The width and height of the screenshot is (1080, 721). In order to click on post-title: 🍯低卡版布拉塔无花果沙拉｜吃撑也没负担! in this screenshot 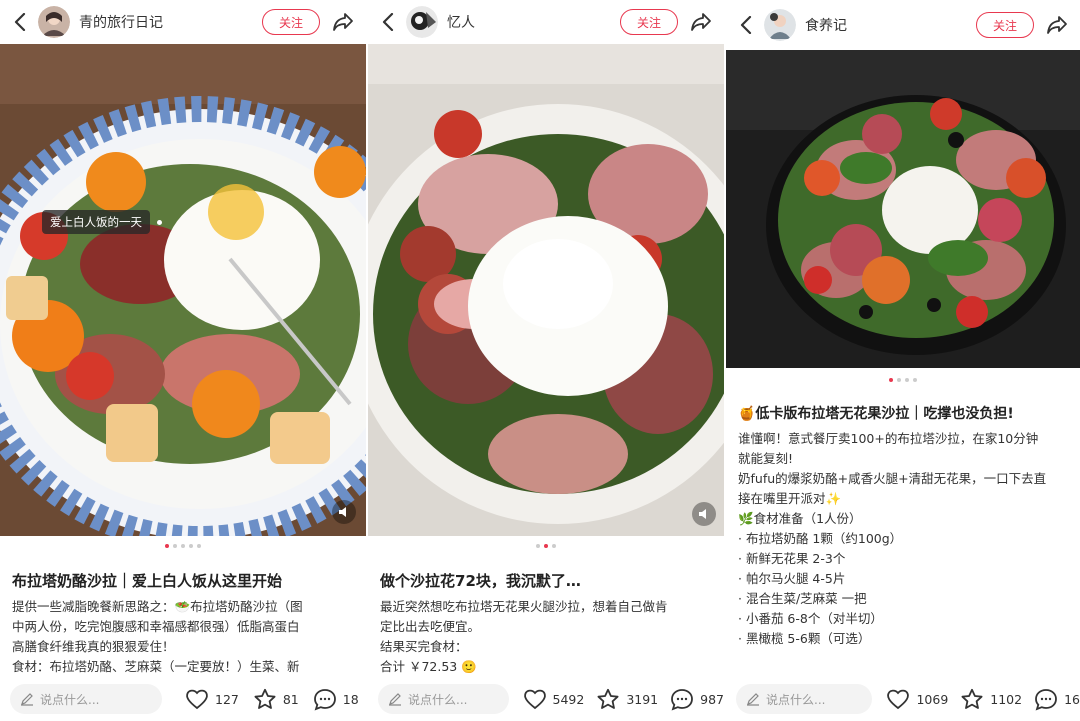, I will do `click(876, 414)`.